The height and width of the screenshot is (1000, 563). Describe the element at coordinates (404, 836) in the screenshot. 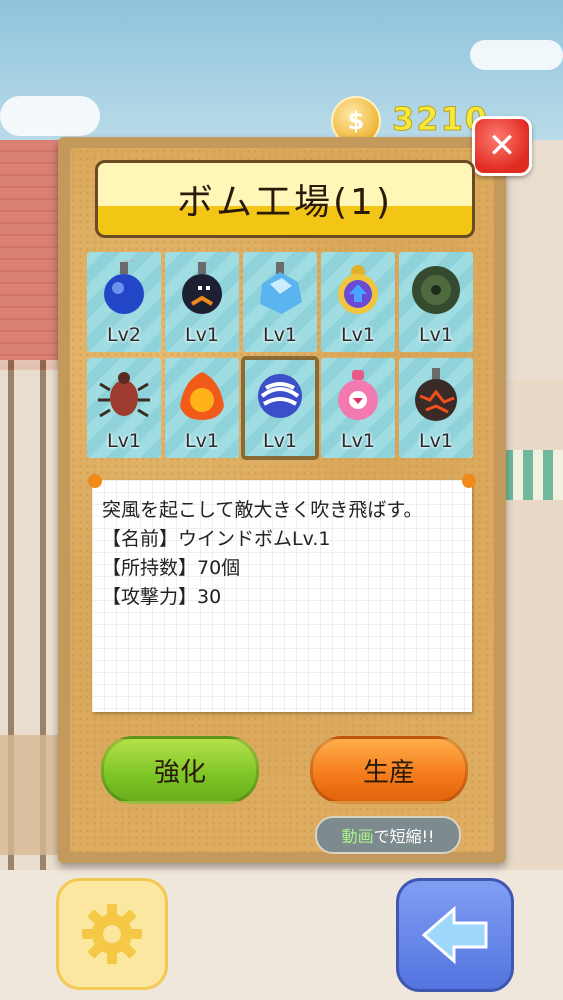

I see `video-label: で短縮!!` at that location.